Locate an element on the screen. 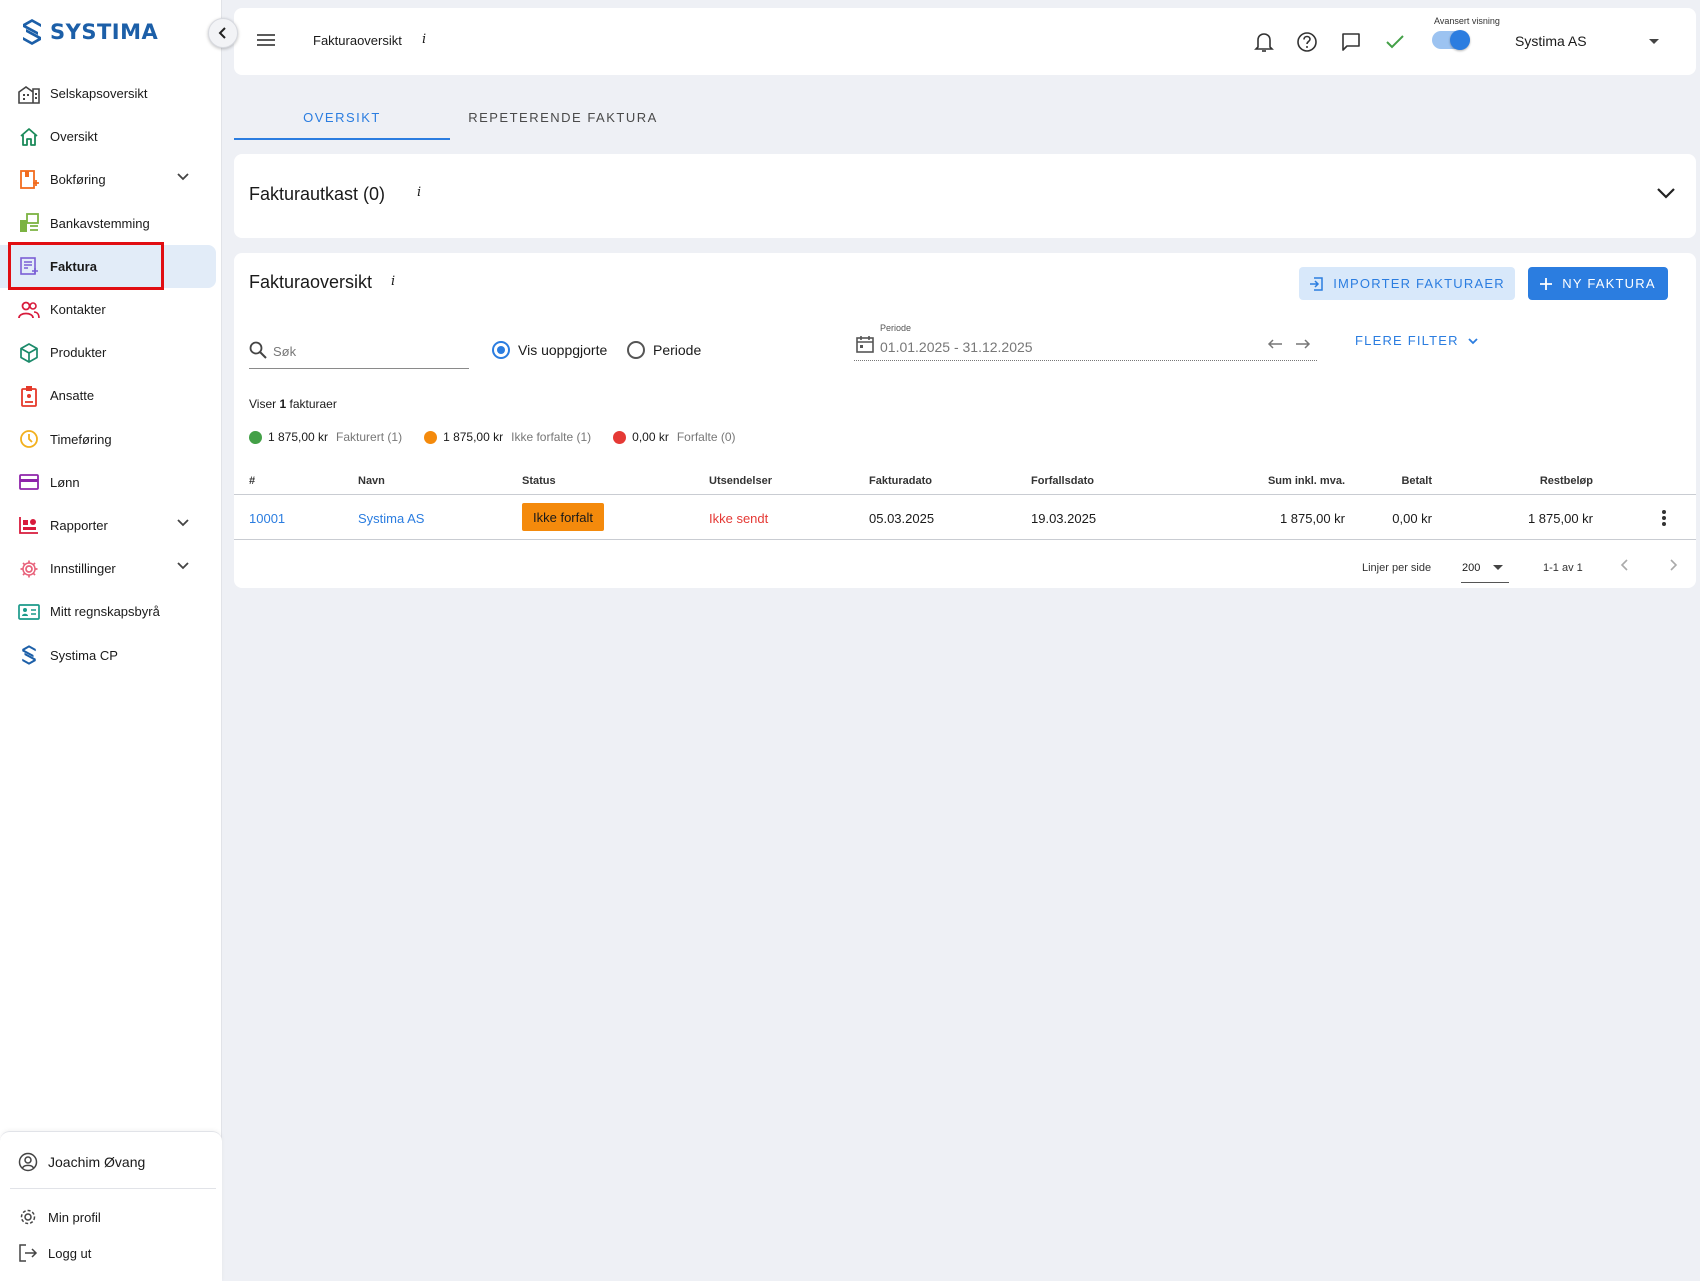 The width and height of the screenshot is (1700, 1281). sidebar-item-kontakter: Kontakter is located at coordinates (111, 309).